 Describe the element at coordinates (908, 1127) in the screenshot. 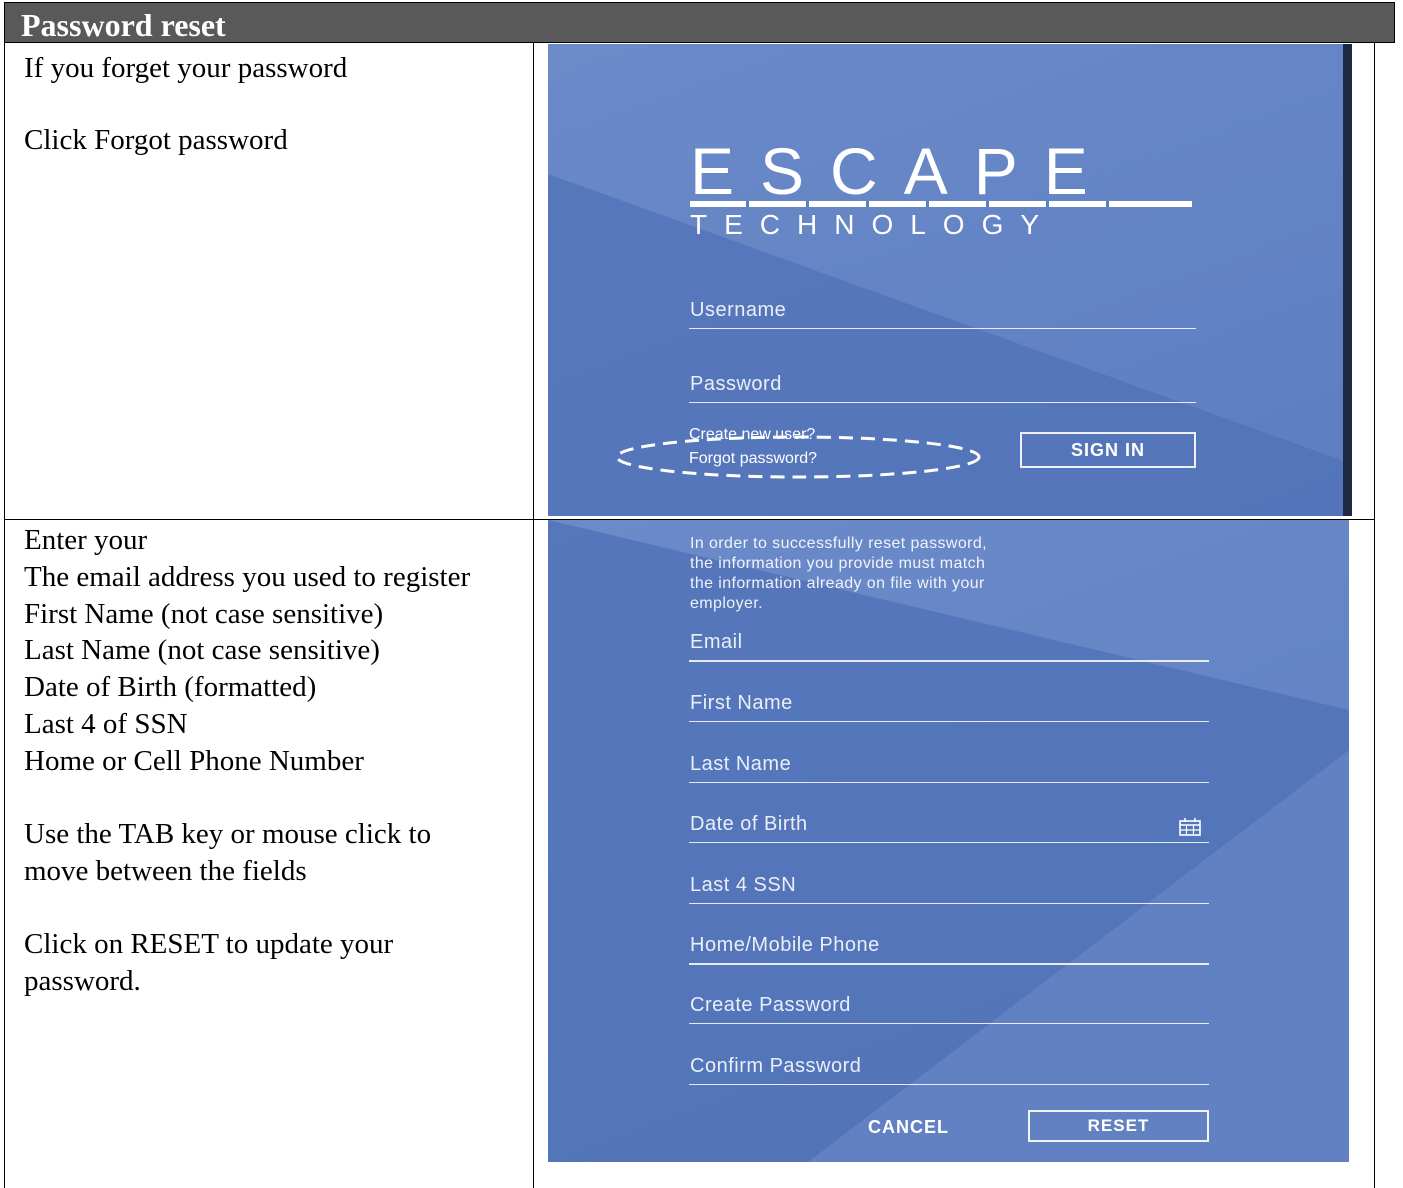

I see `cancel-button: CANCEL` at that location.